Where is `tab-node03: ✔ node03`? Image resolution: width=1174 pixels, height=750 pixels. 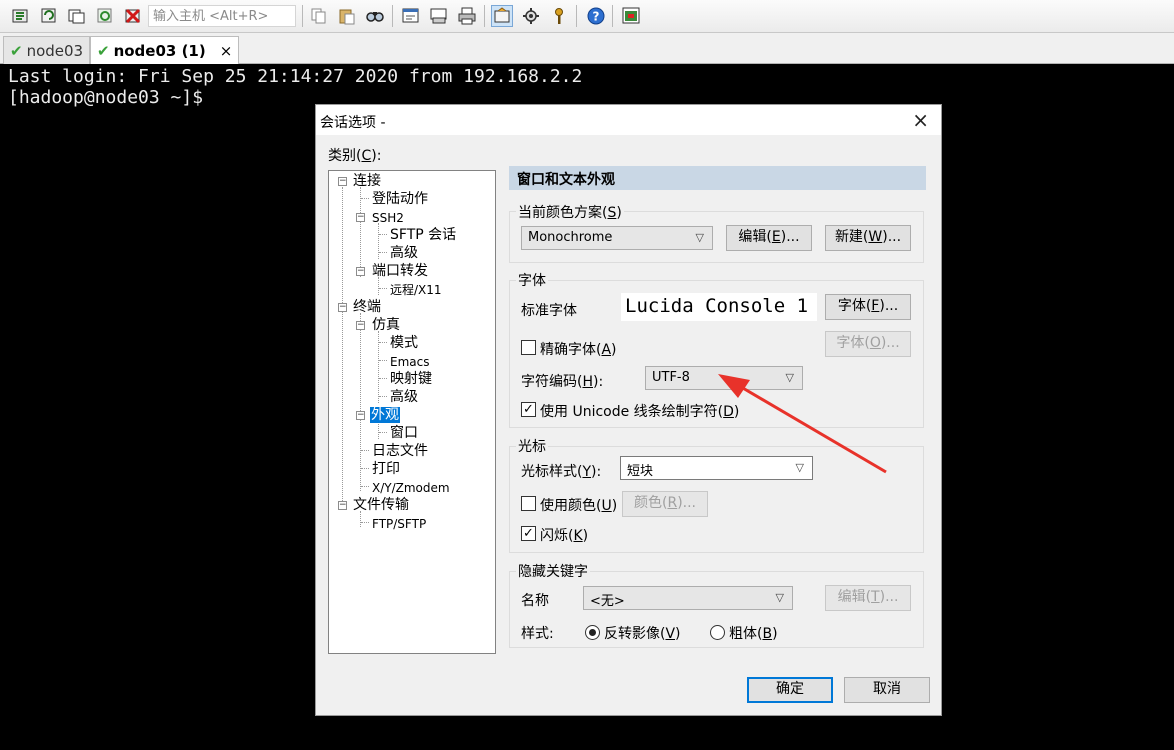 tab-node03: ✔ node03 is located at coordinates (47, 50).